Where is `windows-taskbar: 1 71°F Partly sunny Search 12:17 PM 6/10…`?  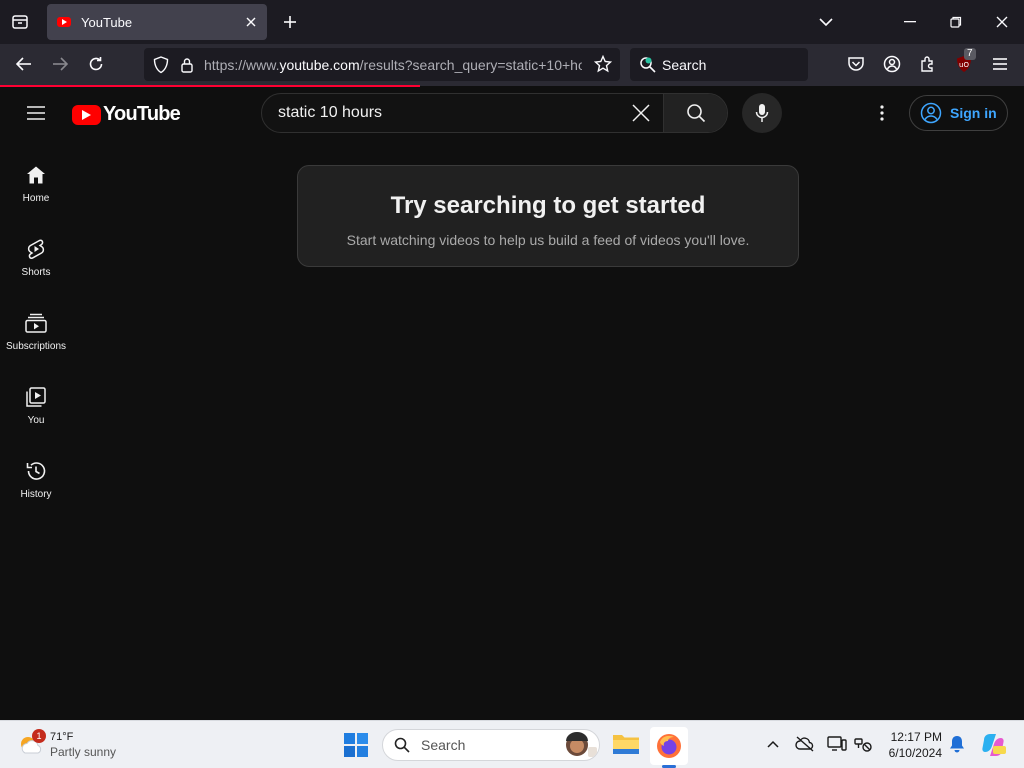 windows-taskbar: 1 71°F Partly sunny Search 12:17 PM 6/10… is located at coordinates (512, 744).